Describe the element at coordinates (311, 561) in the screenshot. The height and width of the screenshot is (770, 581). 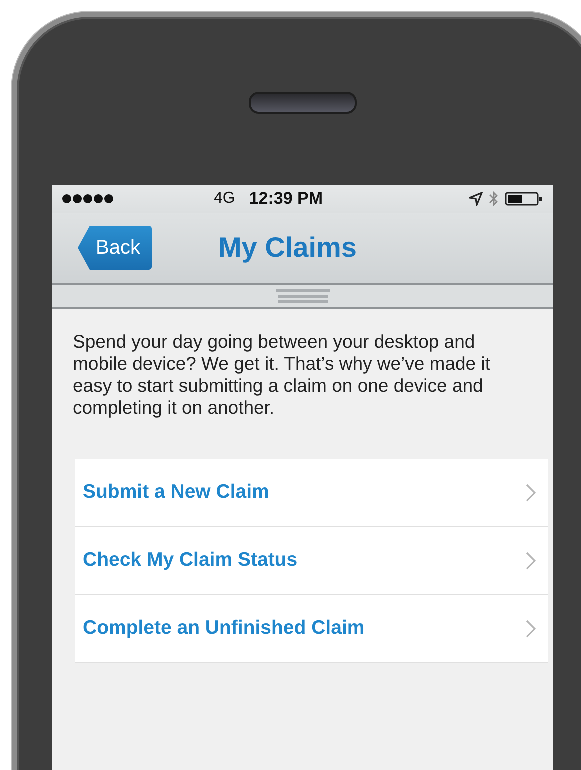
I see `menu-item: Check My Claim Status` at that location.